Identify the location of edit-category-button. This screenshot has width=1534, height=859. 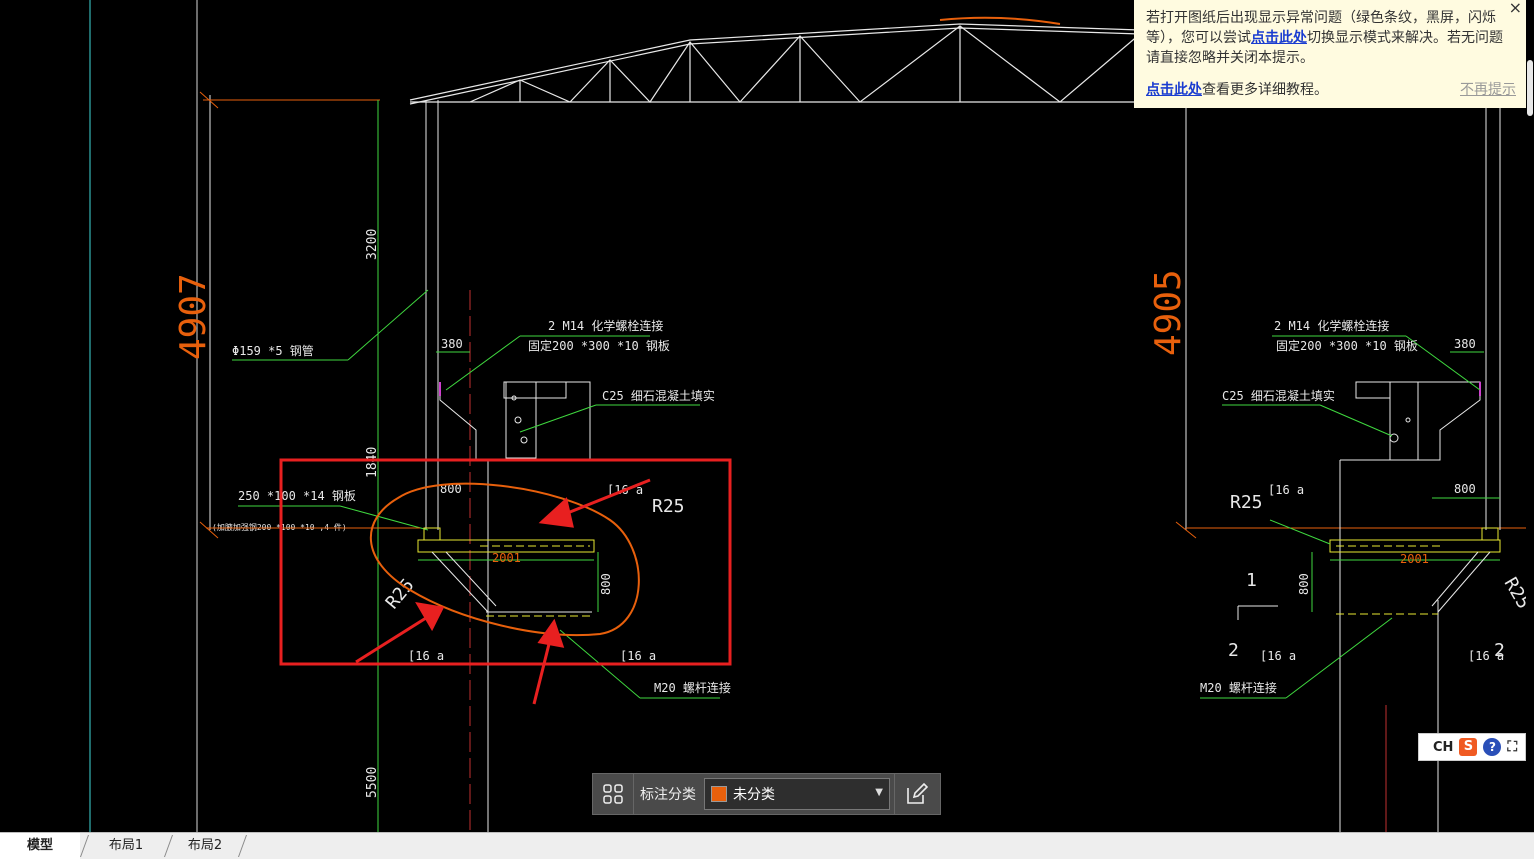
(915, 794).